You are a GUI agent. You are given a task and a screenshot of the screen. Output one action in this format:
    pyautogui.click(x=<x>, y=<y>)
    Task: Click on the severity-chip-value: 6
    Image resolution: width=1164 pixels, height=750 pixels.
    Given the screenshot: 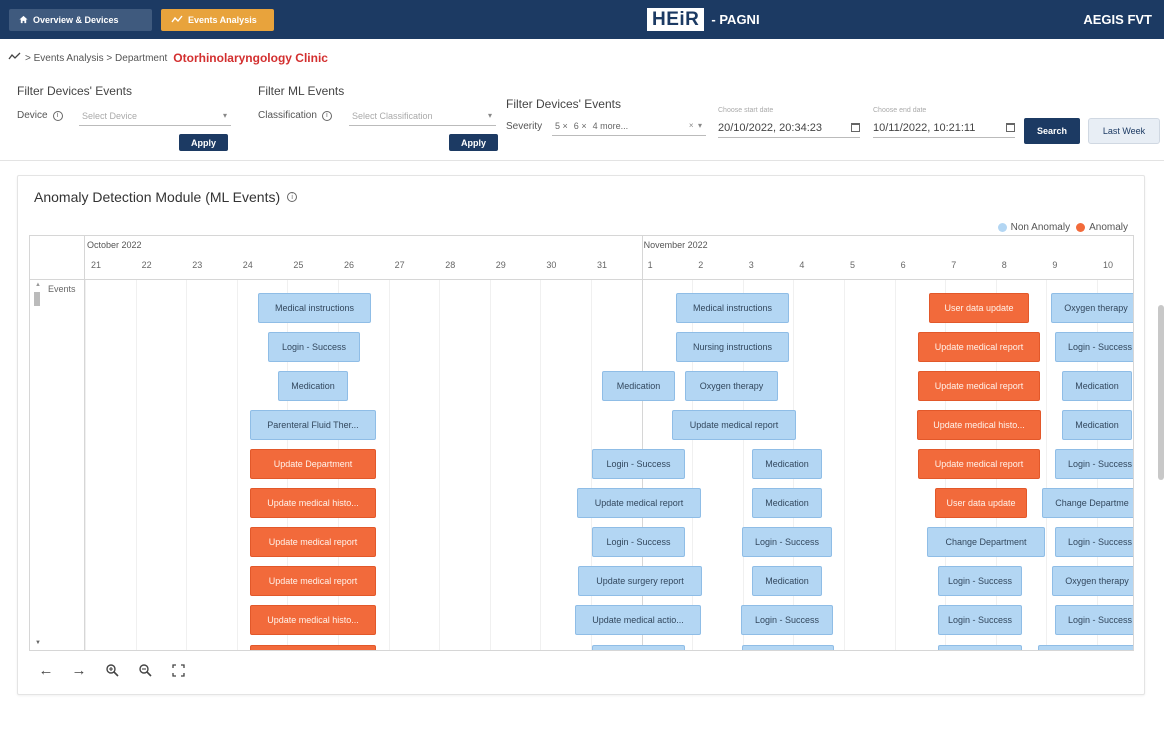 What is the action you would take?
    pyautogui.click(x=576, y=125)
    